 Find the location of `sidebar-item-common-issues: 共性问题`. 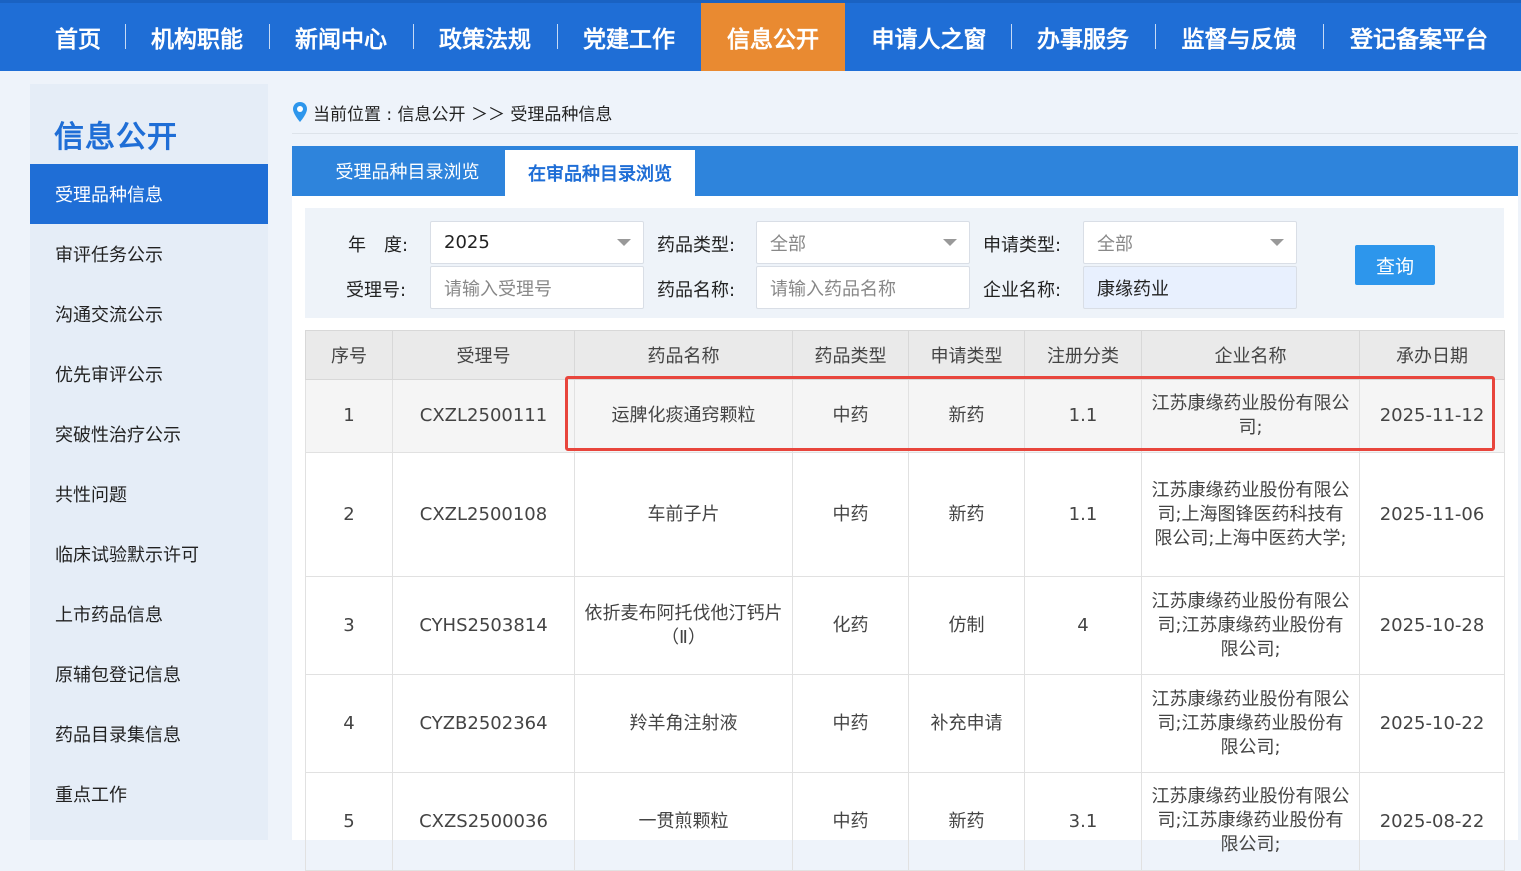

sidebar-item-common-issues: 共性问题 is located at coordinates (149, 494).